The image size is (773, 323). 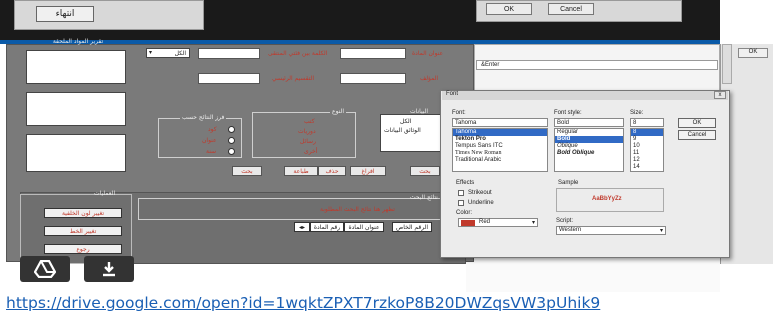 I want to click on underline-label: Underline, so click(x=481, y=203).